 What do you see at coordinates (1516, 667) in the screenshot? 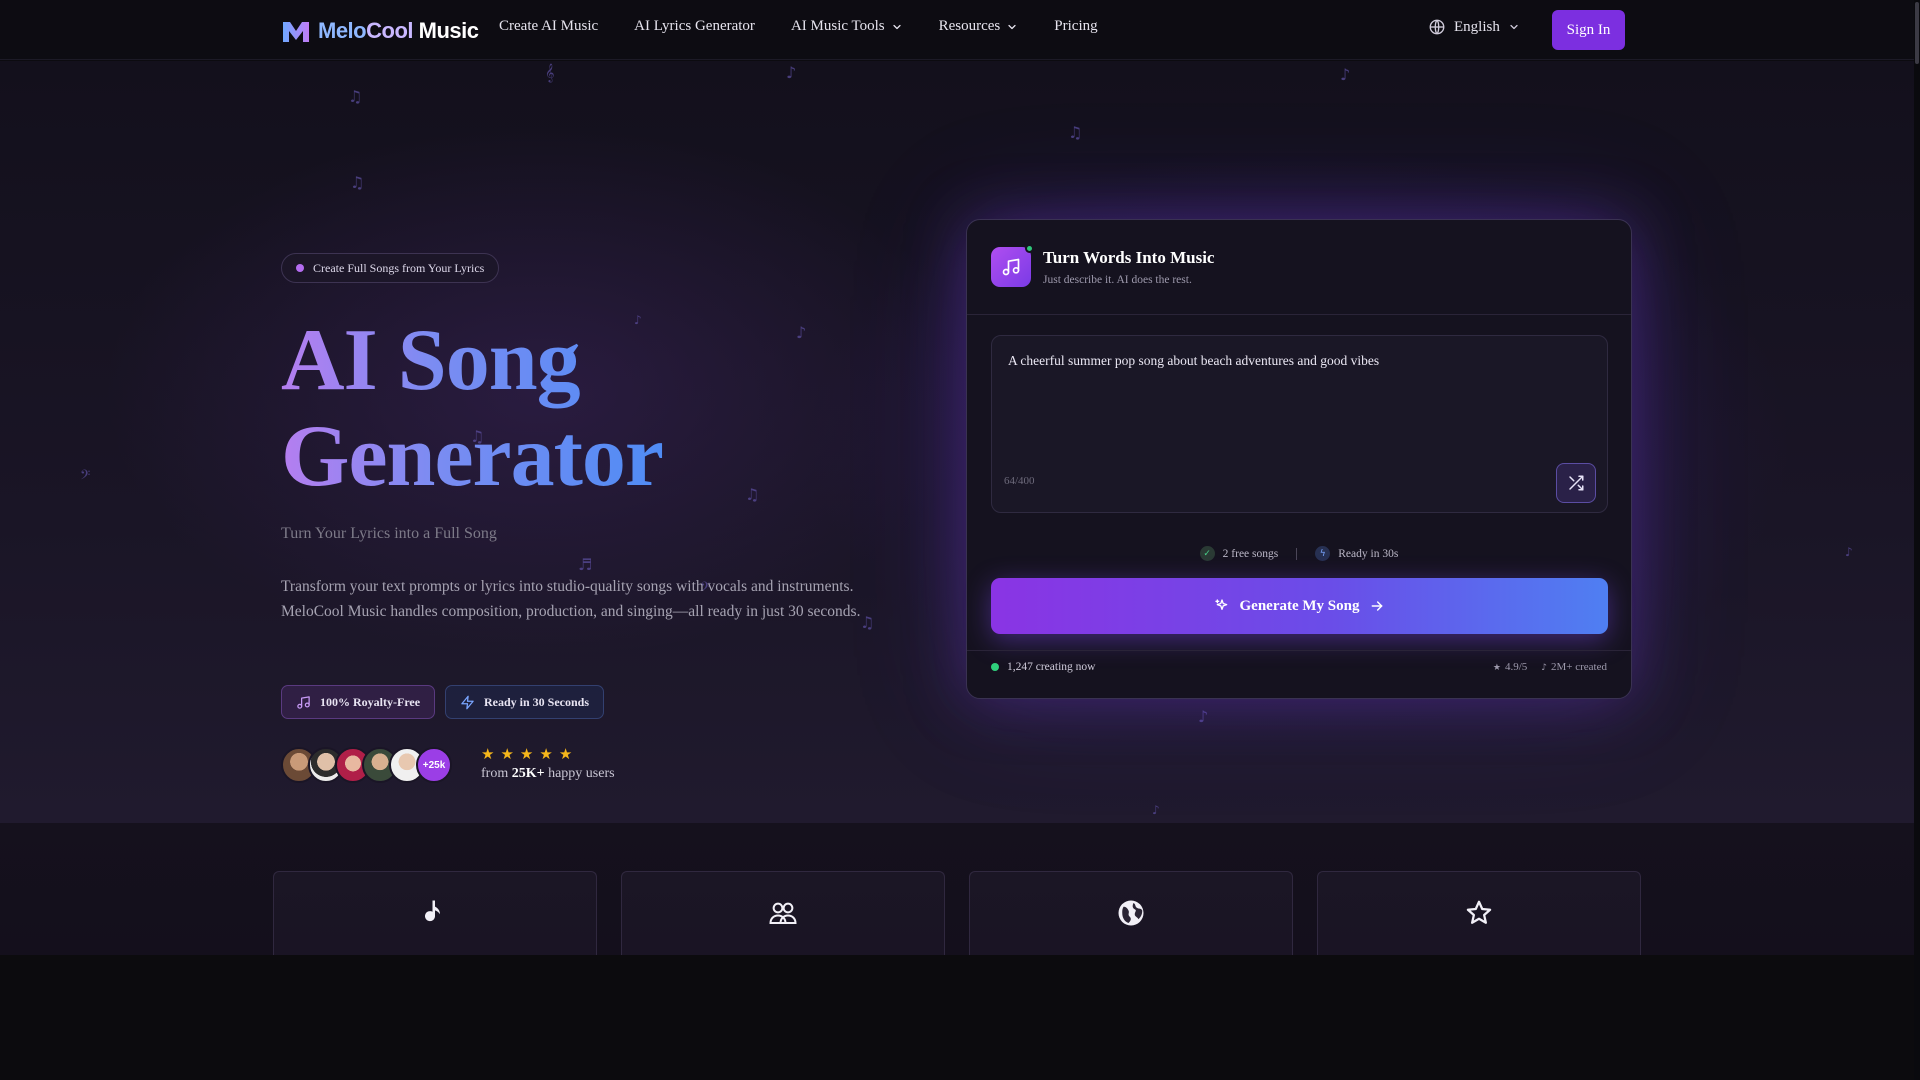
I see `rating-value: 4.9/5` at bounding box center [1516, 667].